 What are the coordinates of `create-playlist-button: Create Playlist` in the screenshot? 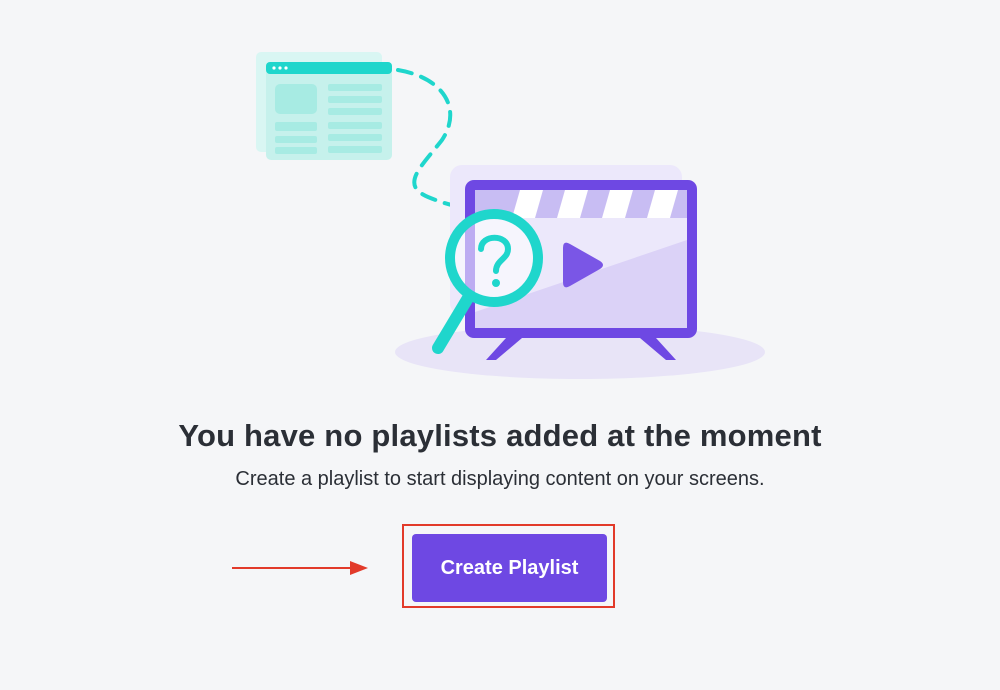 It's located at (509, 568).